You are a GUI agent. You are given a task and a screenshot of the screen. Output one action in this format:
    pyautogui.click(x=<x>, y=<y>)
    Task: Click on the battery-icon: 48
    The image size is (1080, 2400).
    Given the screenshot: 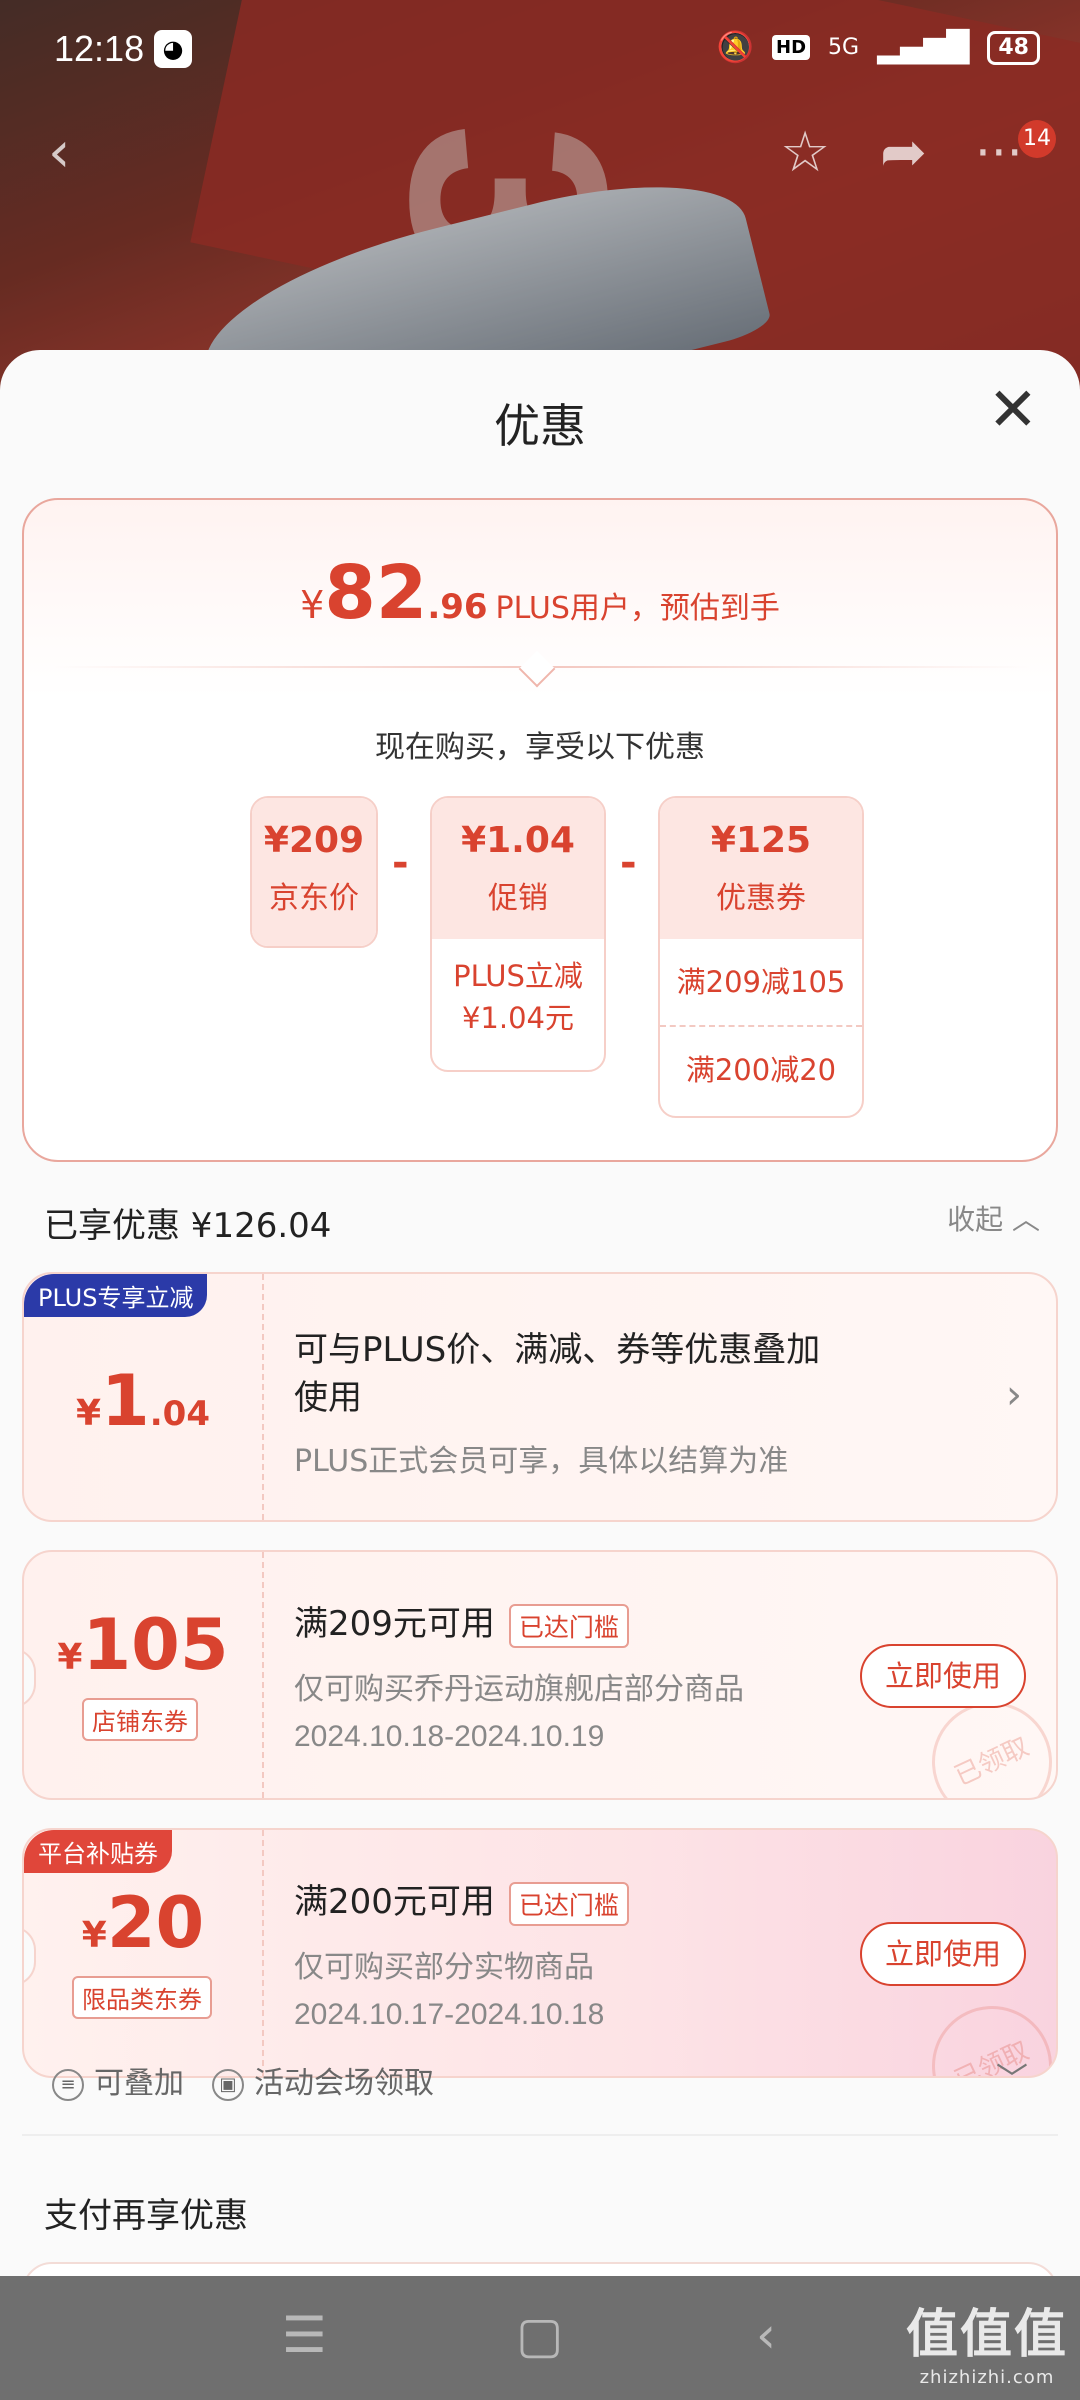 What is the action you would take?
    pyautogui.click(x=1013, y=47)
    